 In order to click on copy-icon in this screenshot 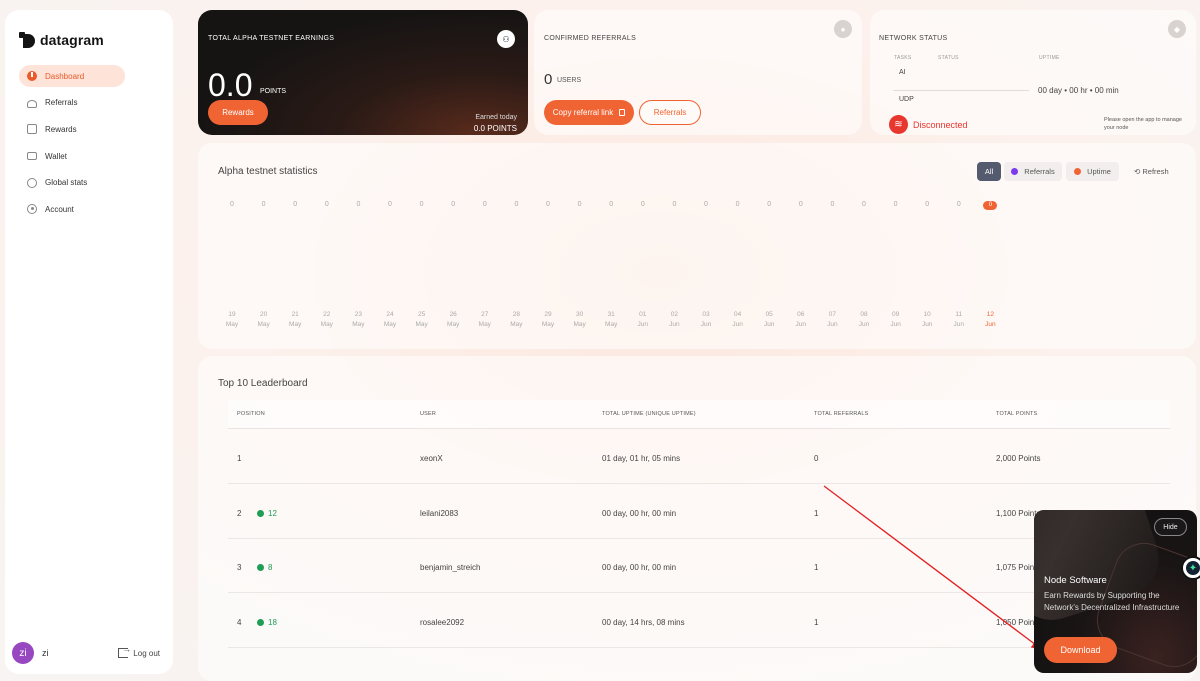, I will do `click(622, 112)`.